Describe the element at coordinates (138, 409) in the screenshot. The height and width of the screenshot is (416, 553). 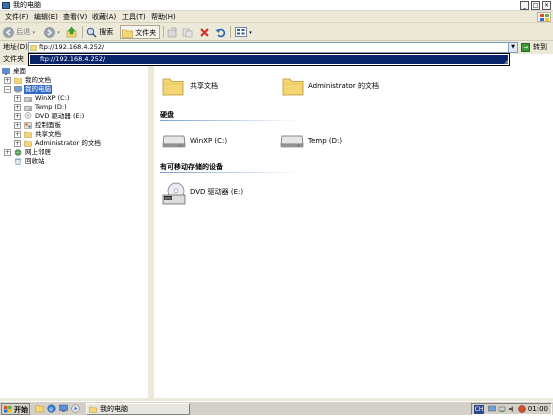
I see `taskbar-window-button: 我的电脑` at that location.